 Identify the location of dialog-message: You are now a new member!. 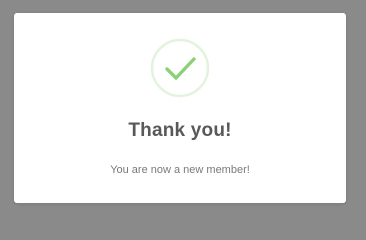
(180, 170).